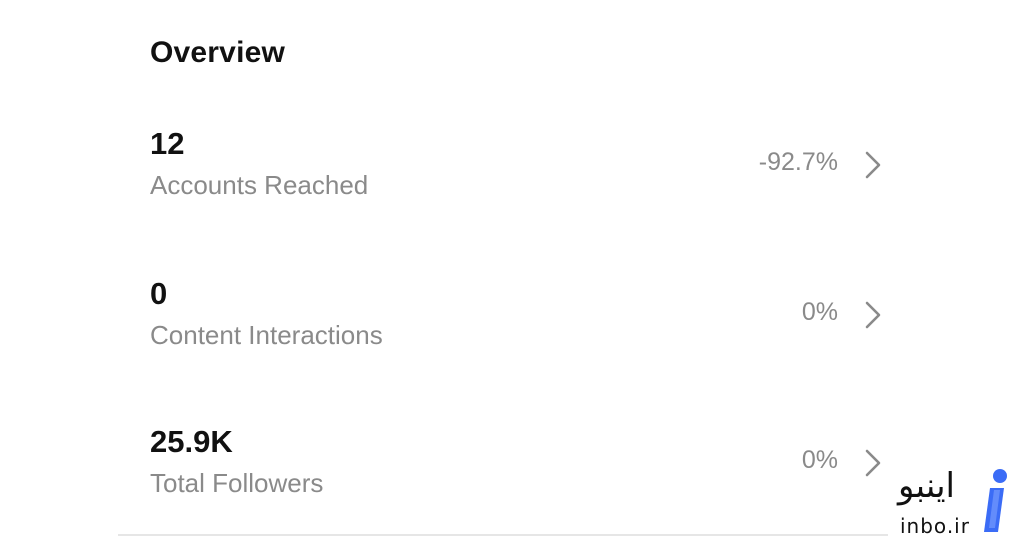  What do you see at coordinates (958, 504) in the screenshot?
I see `watermark: اینبو inbo.ir` at bounding box center [958, 504].